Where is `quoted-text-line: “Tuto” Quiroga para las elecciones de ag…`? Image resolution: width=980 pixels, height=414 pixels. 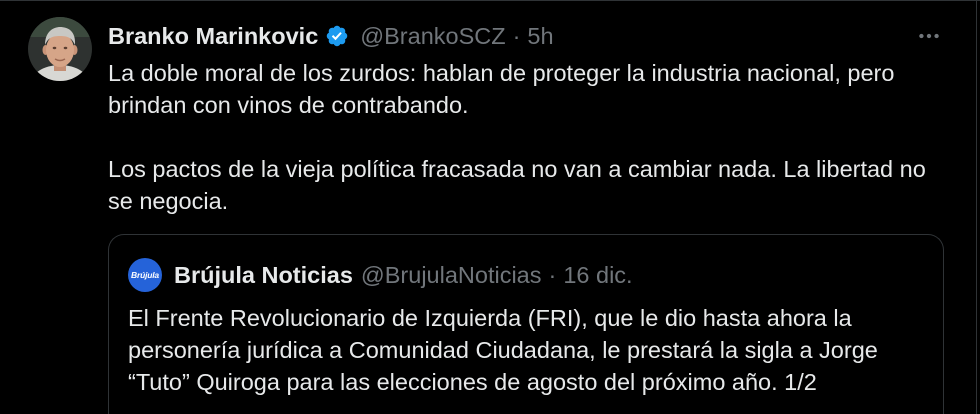
quoted-text-line: “Tuto” Quiroga para las elecciones de ag… is located at coordinates (472, 382).